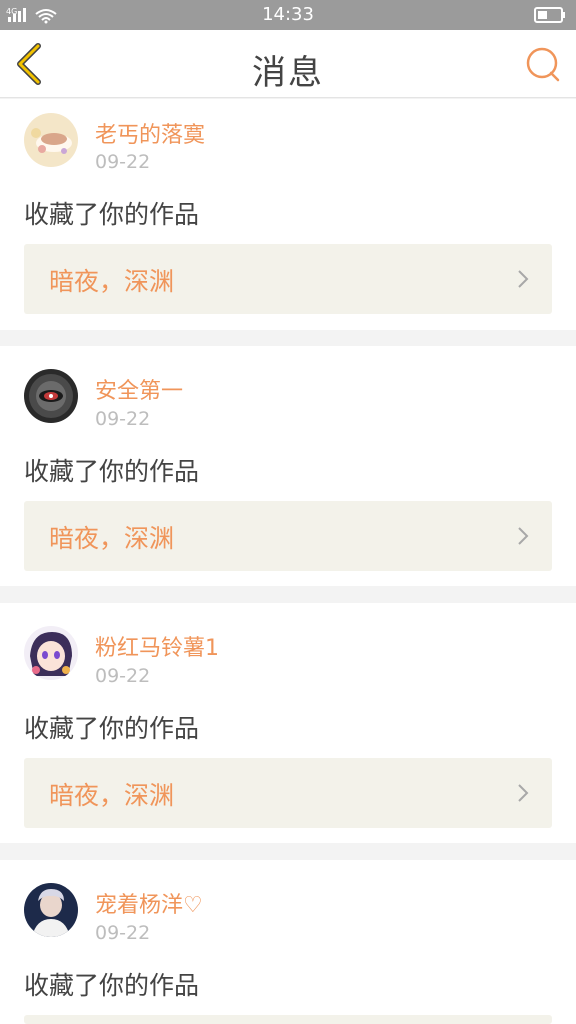  I want to click on eye-avatar-icon, so click(51, 396).